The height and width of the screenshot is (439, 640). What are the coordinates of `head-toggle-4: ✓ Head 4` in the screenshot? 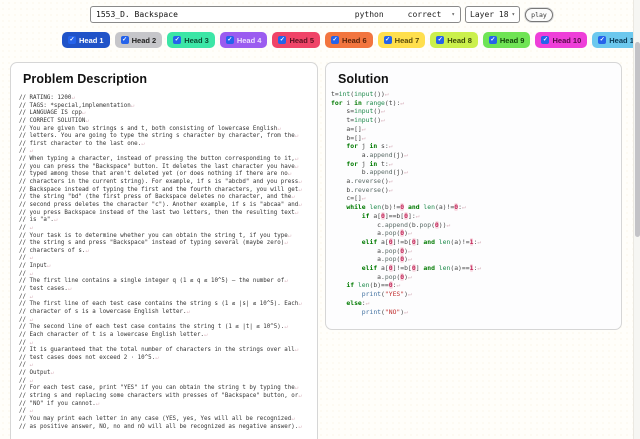 It's located at (243, 40).